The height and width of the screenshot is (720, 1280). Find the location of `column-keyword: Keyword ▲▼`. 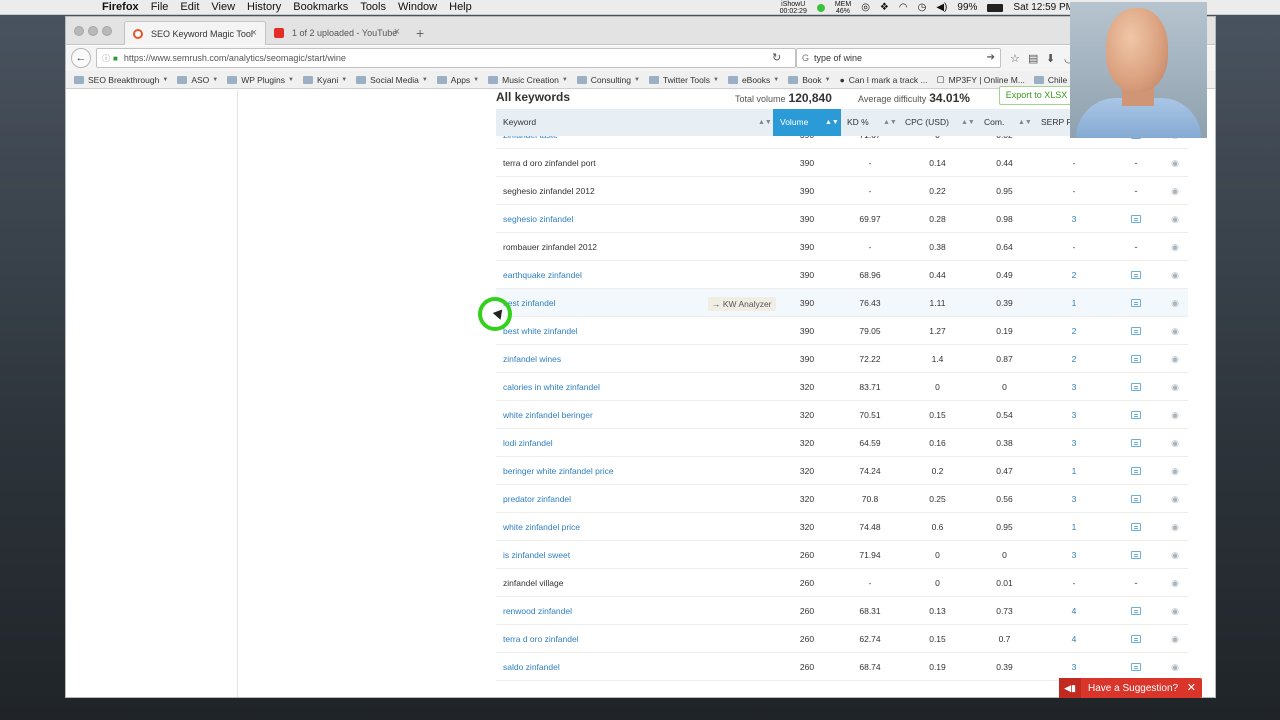

column-keyword: Keyword ▲▼ is located at coordinates (638, 122).